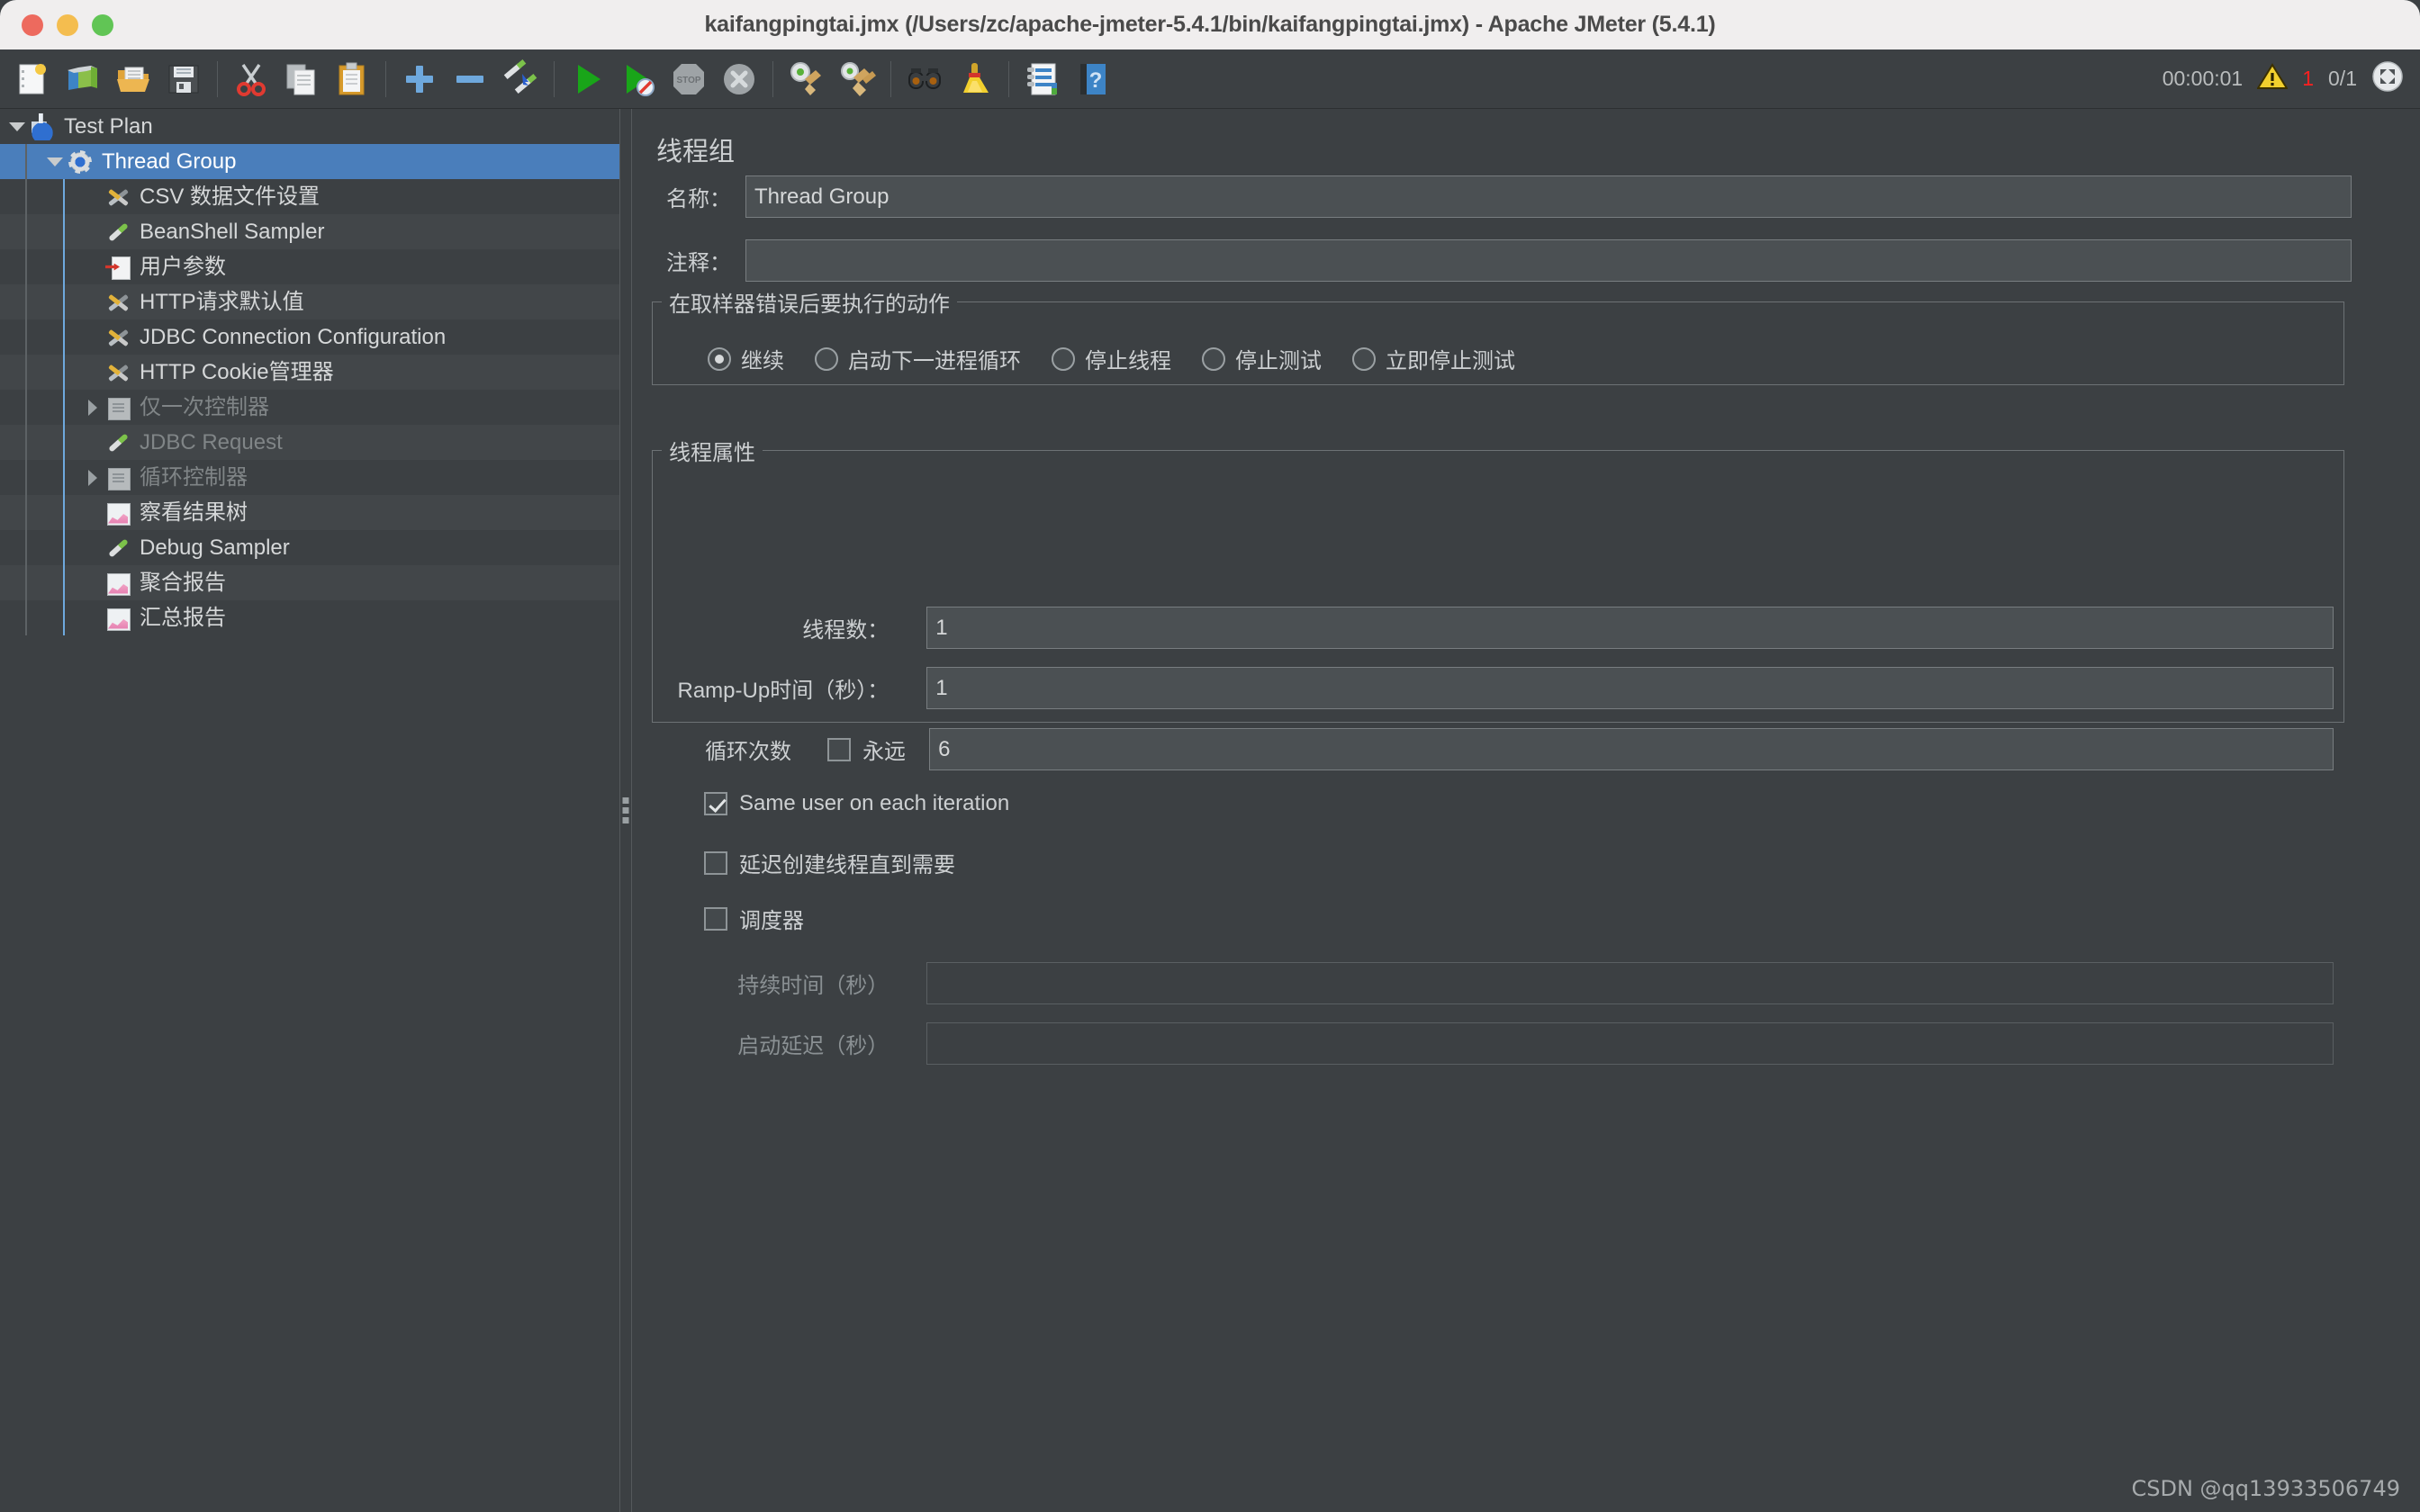 Image resolution: width=2420 pixels, height=1512 pixels. Describe the element at coordinates (32, 25) in the screenshot. I see `close-button` at that location.